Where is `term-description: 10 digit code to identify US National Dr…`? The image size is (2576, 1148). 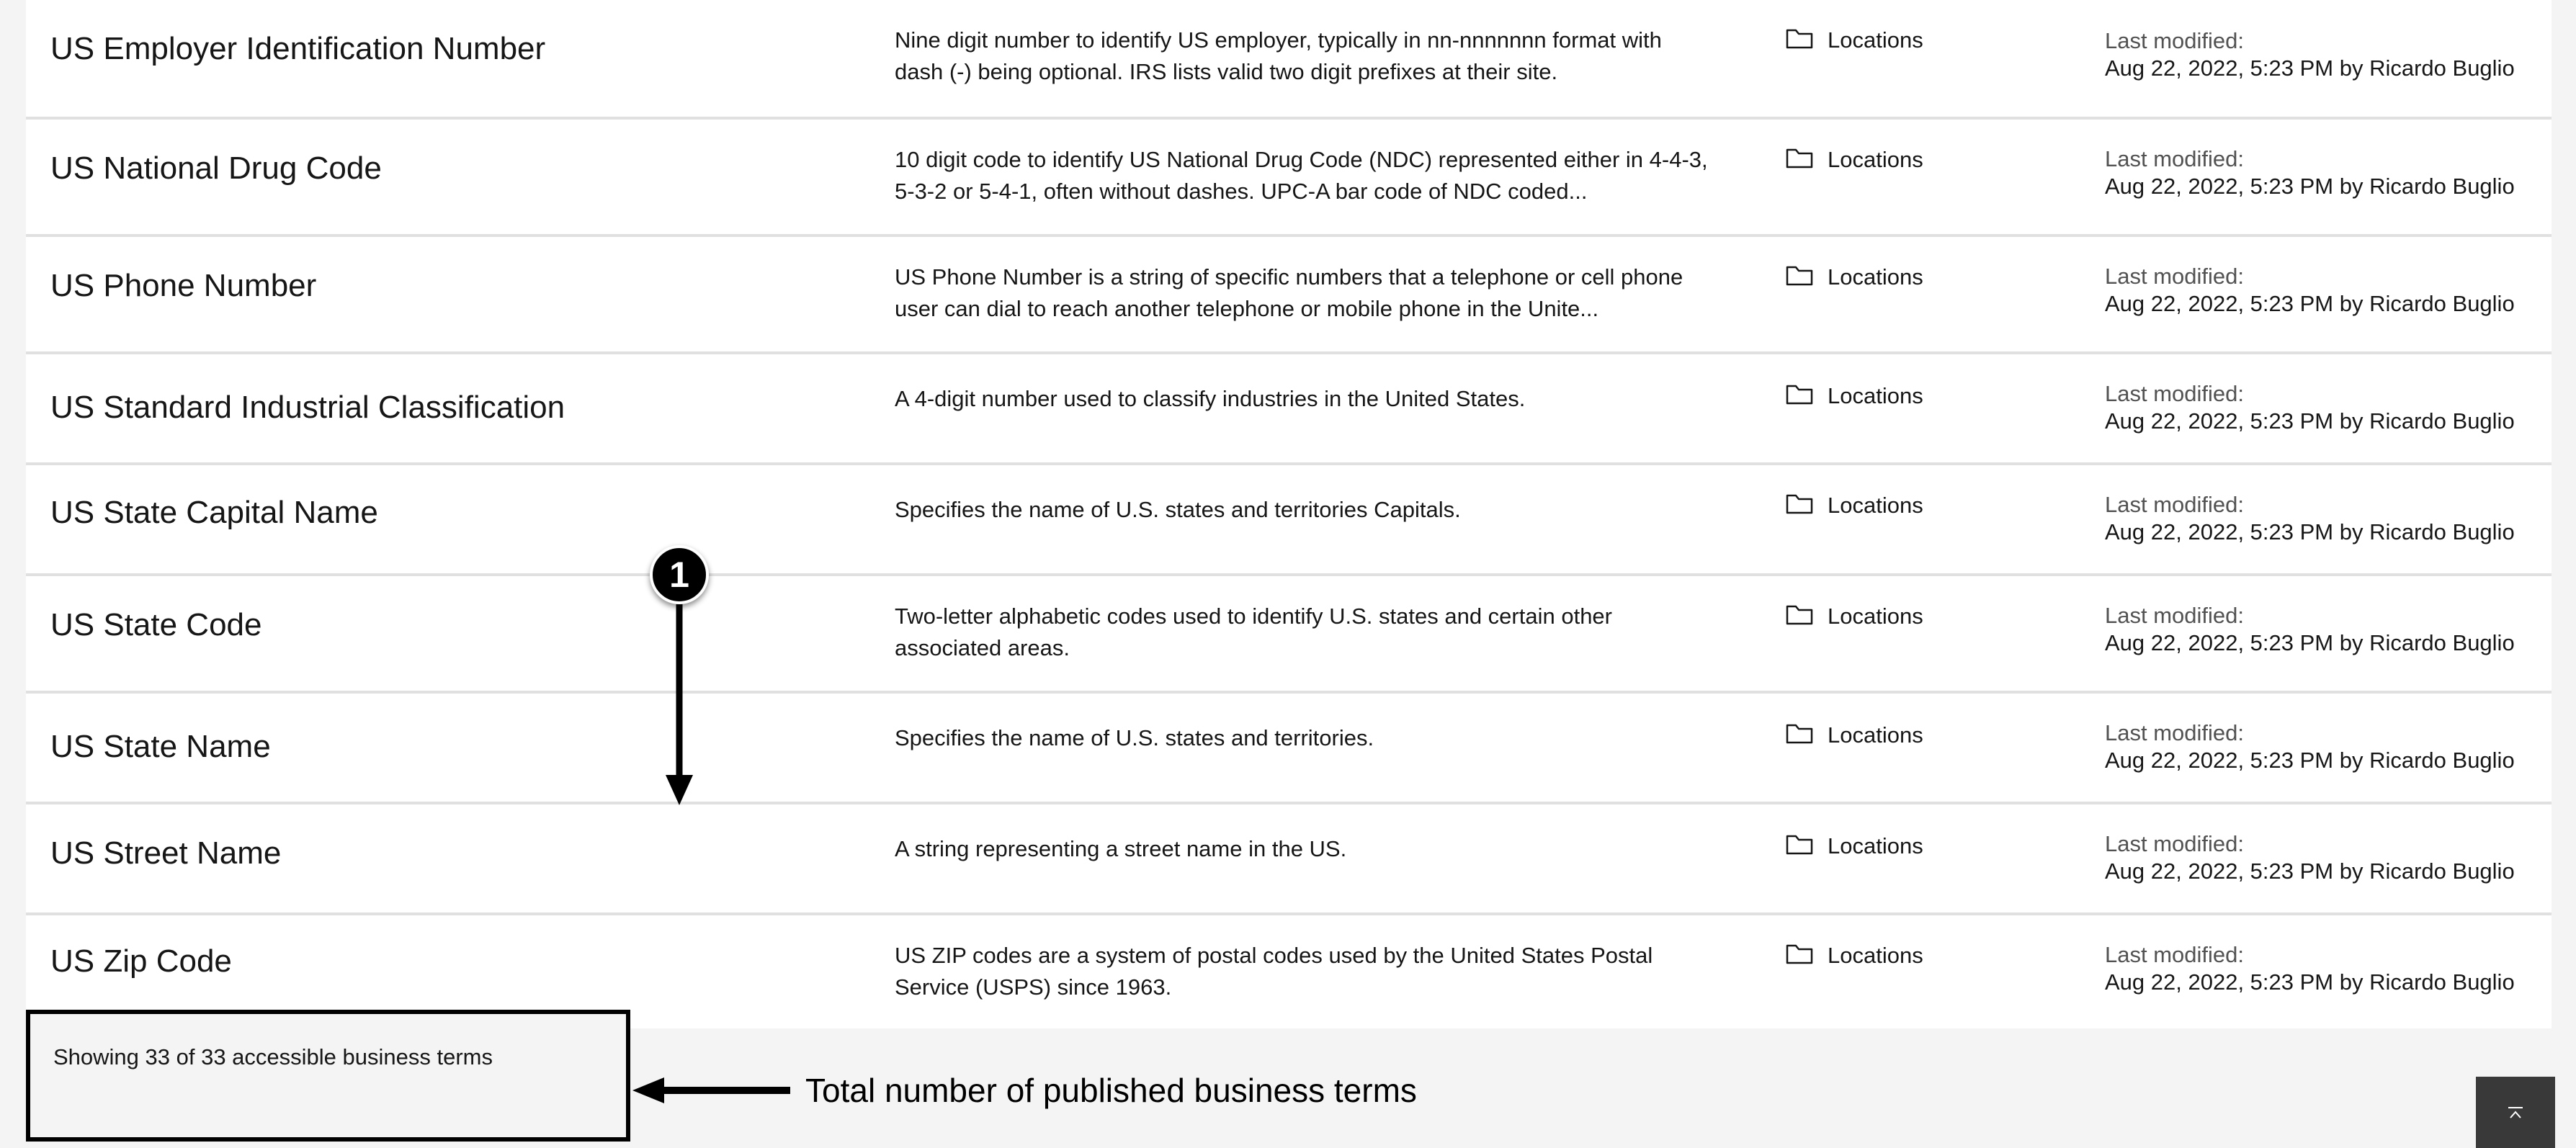 term-description: 10 digit code to identify US National Dr… is located at coordinates (1301, 175).